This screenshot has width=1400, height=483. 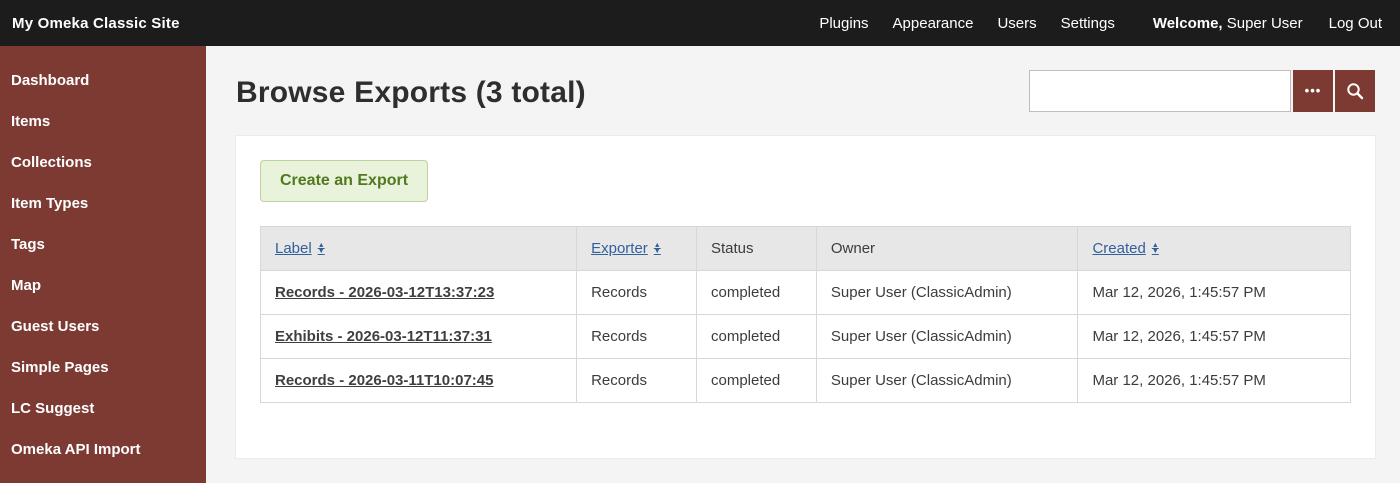 I want to click on export-label-cell: Records - 2026-03-11T10:07:45, so click(x=418, y=380).